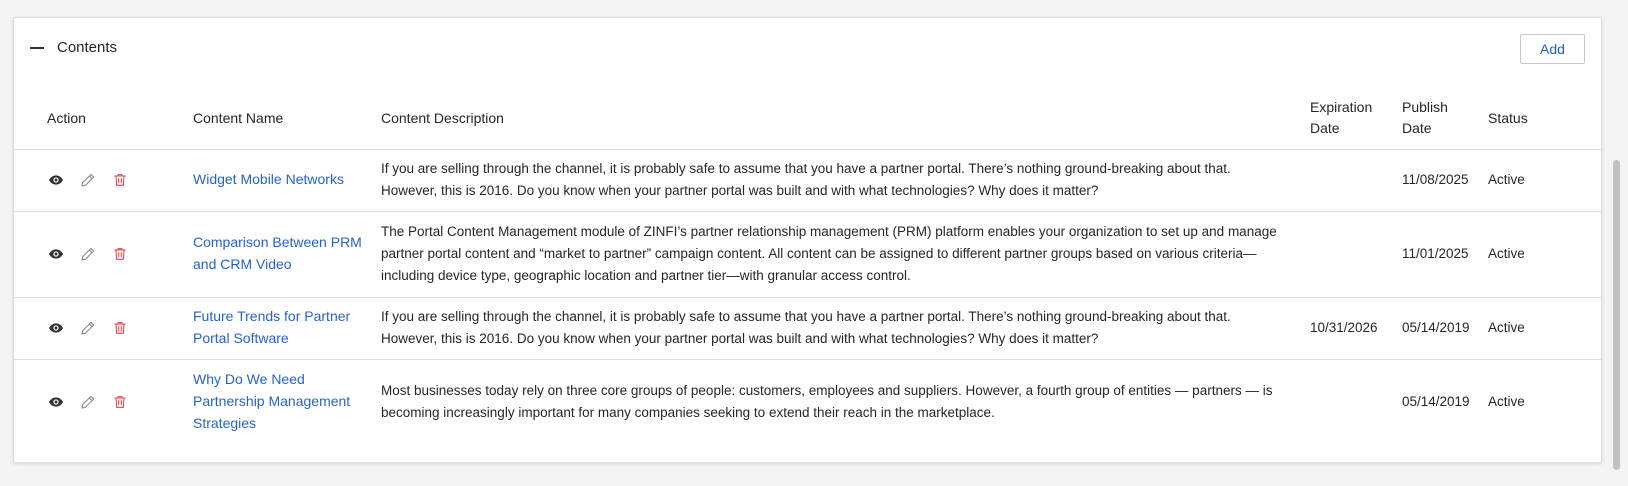 The width and height of the screenshot is (1628, 486). Describe the element at coordinates (1341, 107) in the screenshot. I see `header-expiration-line1: Expiration` at that location.